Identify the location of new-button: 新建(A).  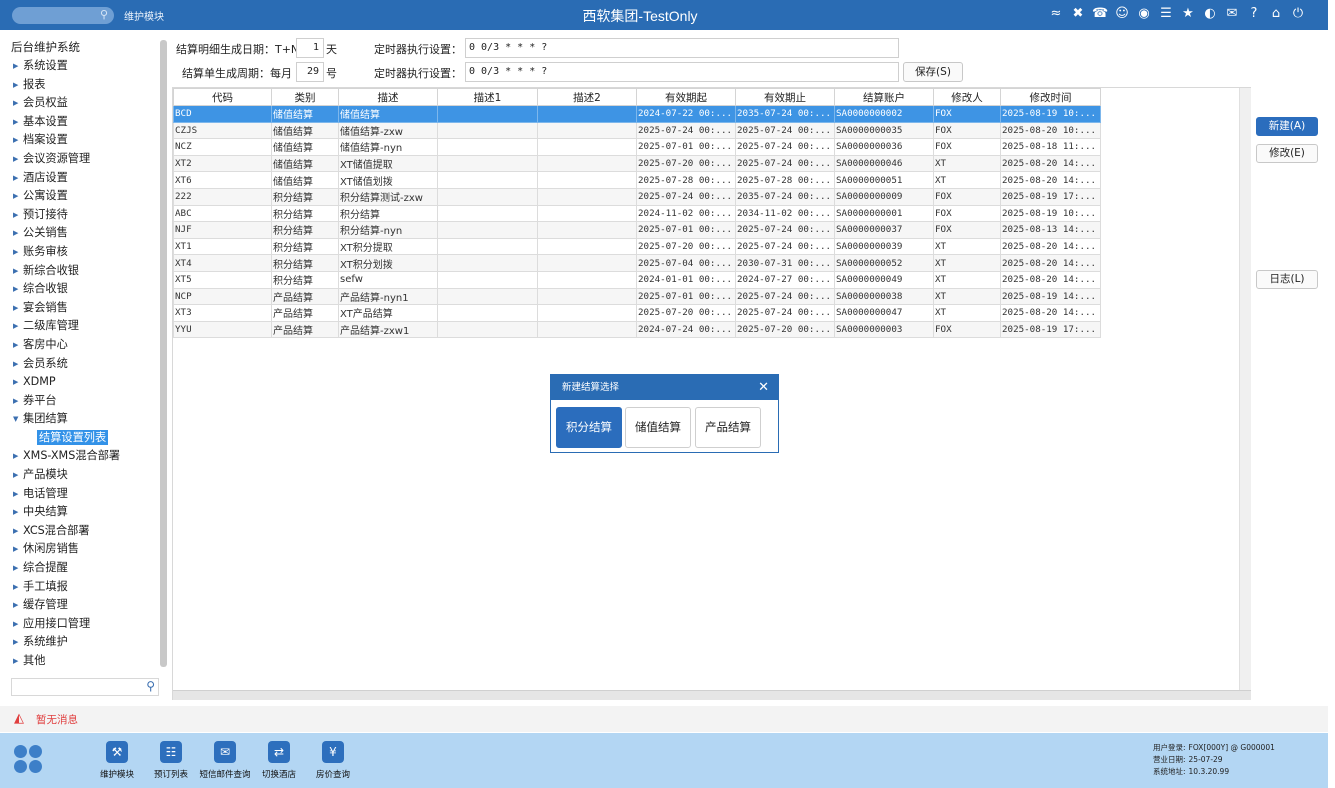
(1287, 126).